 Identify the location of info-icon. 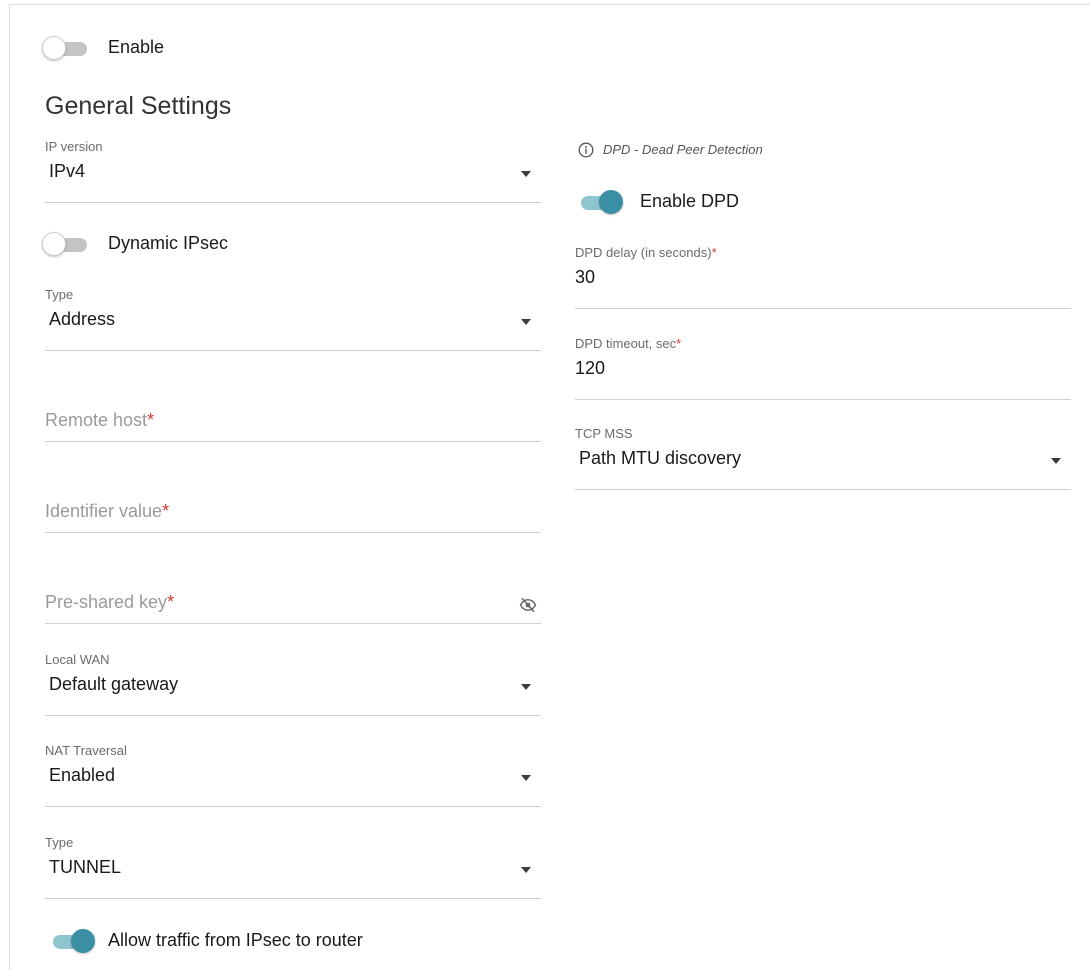
(586, 150).